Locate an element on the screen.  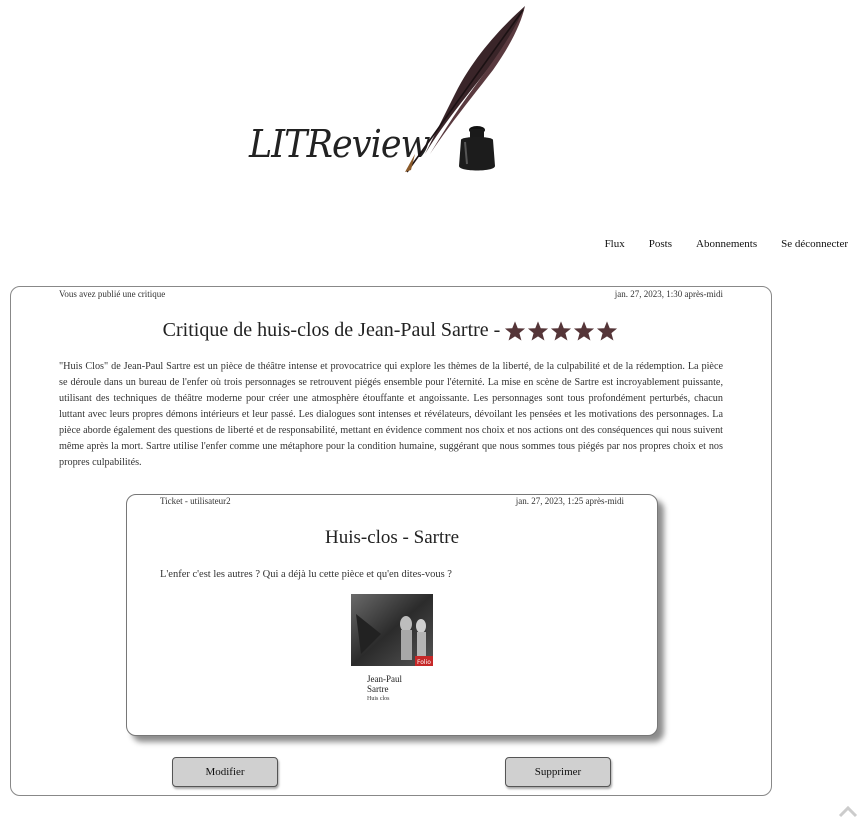
inkwell-icon is located at coordinates (477, 148).